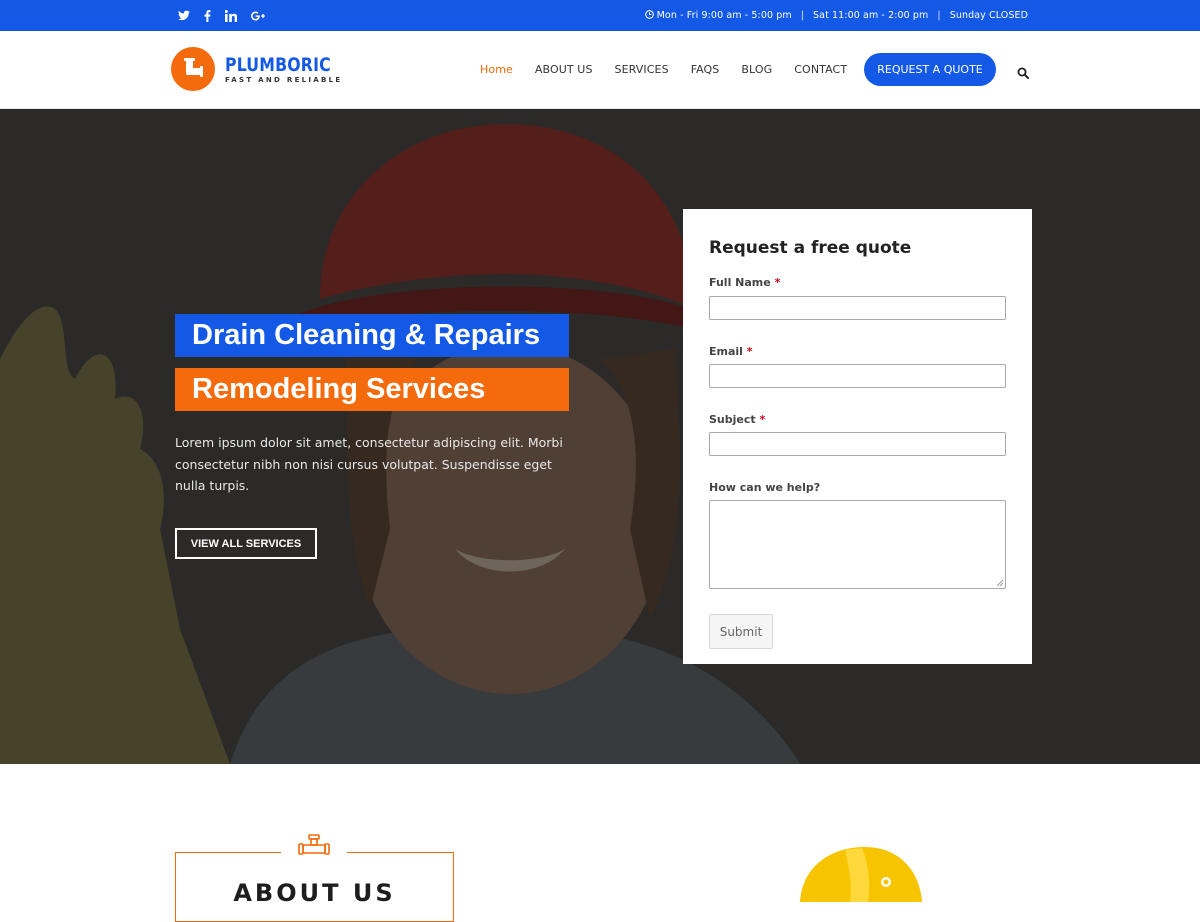  I want to click on nav-blog: BLOG, so click(756, 69).